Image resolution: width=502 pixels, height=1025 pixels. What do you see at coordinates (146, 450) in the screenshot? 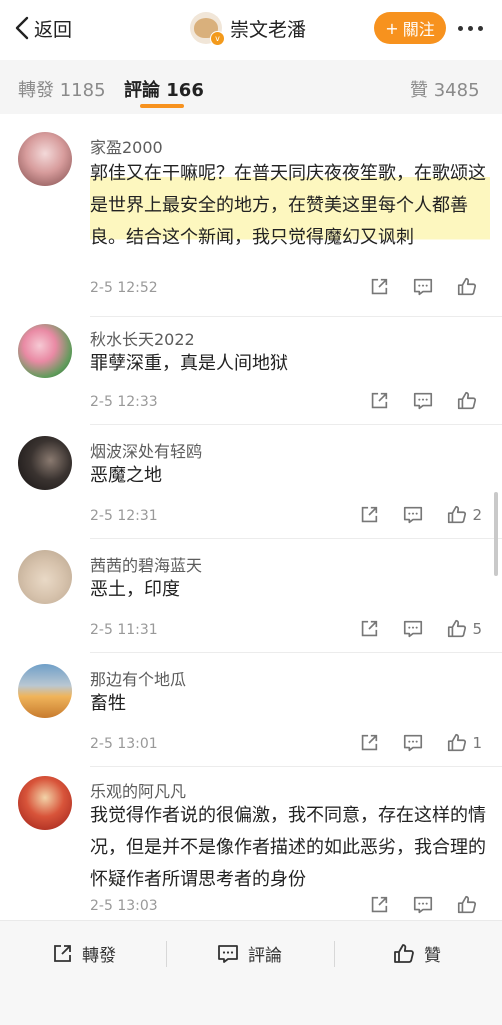
I see `comment-author: 烟波深处有轻鸥` at bounding box center [146, 450].